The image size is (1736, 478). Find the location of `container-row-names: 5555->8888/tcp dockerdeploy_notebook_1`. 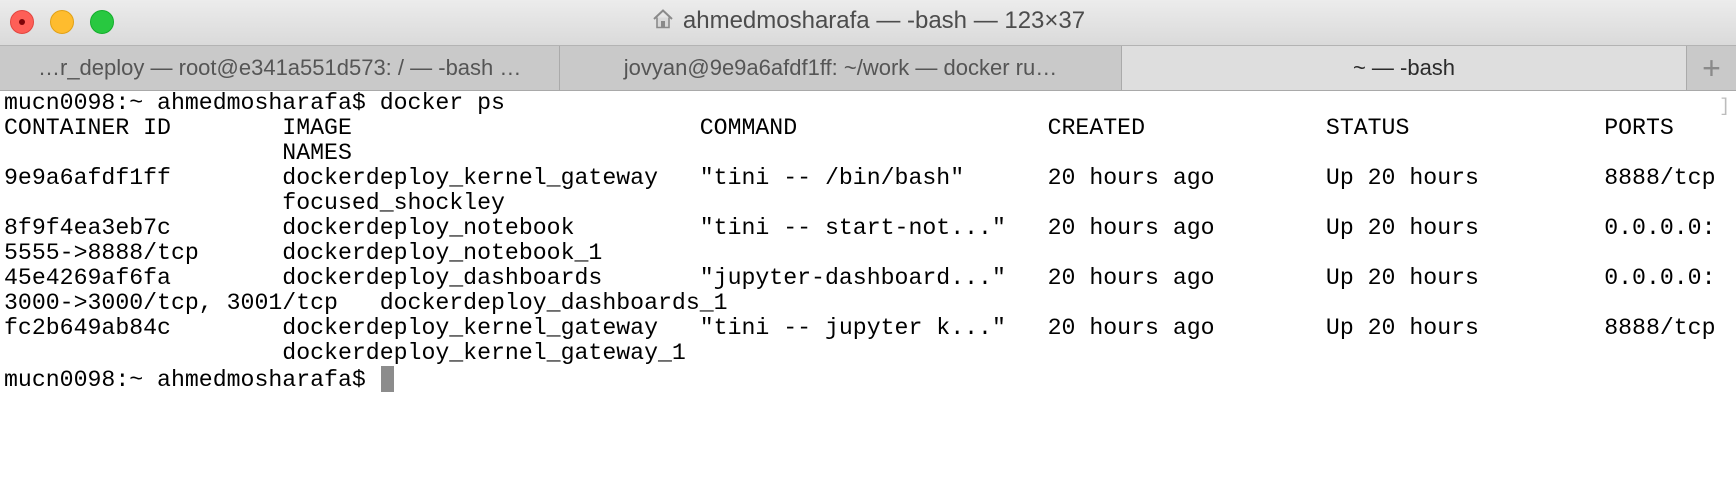

container-row-names: 5555->8888/tcp dockerdeploy_notebook_1 is located at coordinates (303, 253).